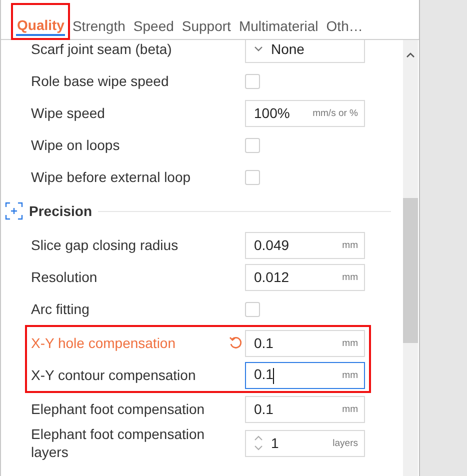  Describe the element at coordinates (410, 258) in the screenshot. I see `scrollbar` at that location.